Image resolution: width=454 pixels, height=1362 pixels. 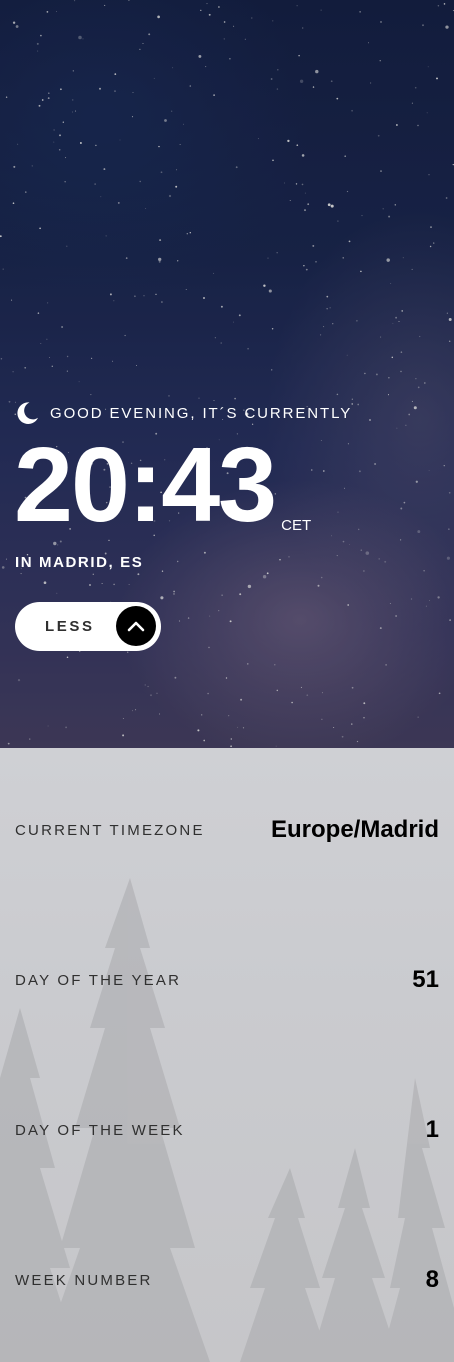 I want to click on less-toggle-button: LESS, so click(x=88, y=626).